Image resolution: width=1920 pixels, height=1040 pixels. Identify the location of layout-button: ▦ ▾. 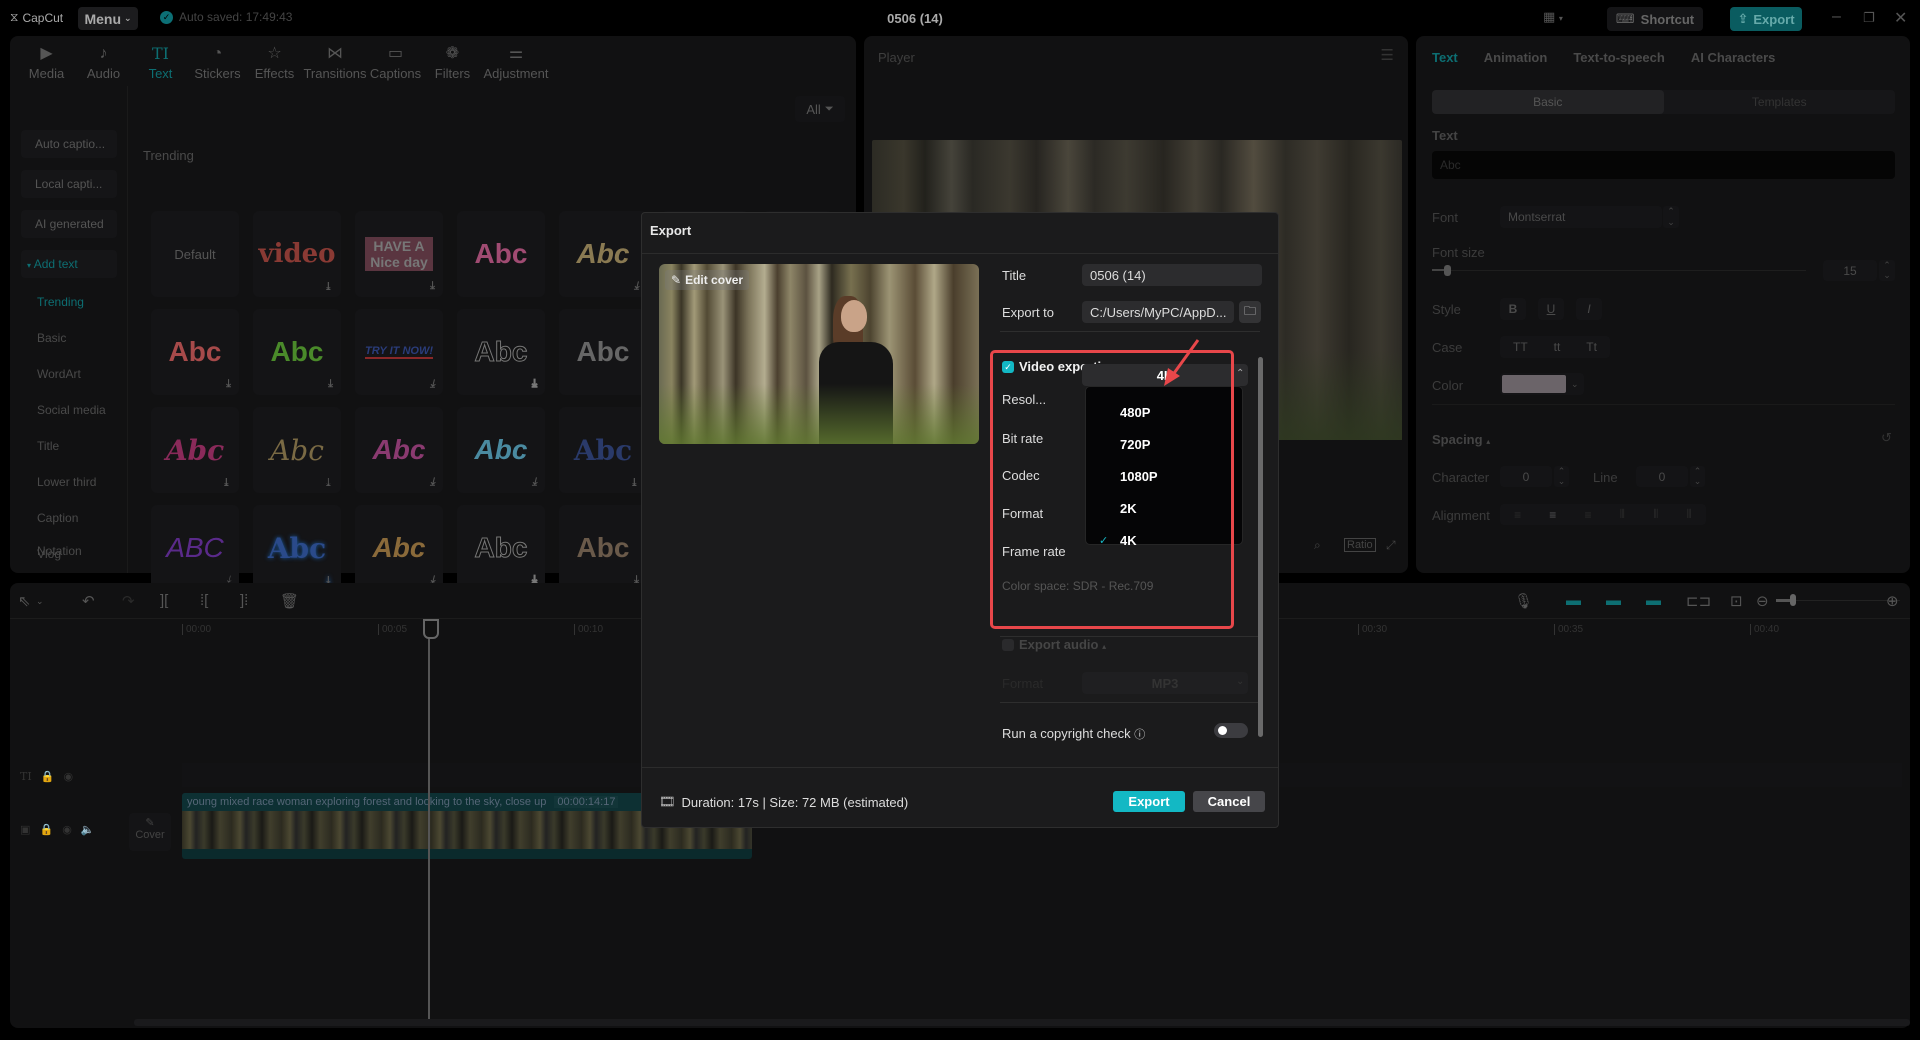
(1553, 17).